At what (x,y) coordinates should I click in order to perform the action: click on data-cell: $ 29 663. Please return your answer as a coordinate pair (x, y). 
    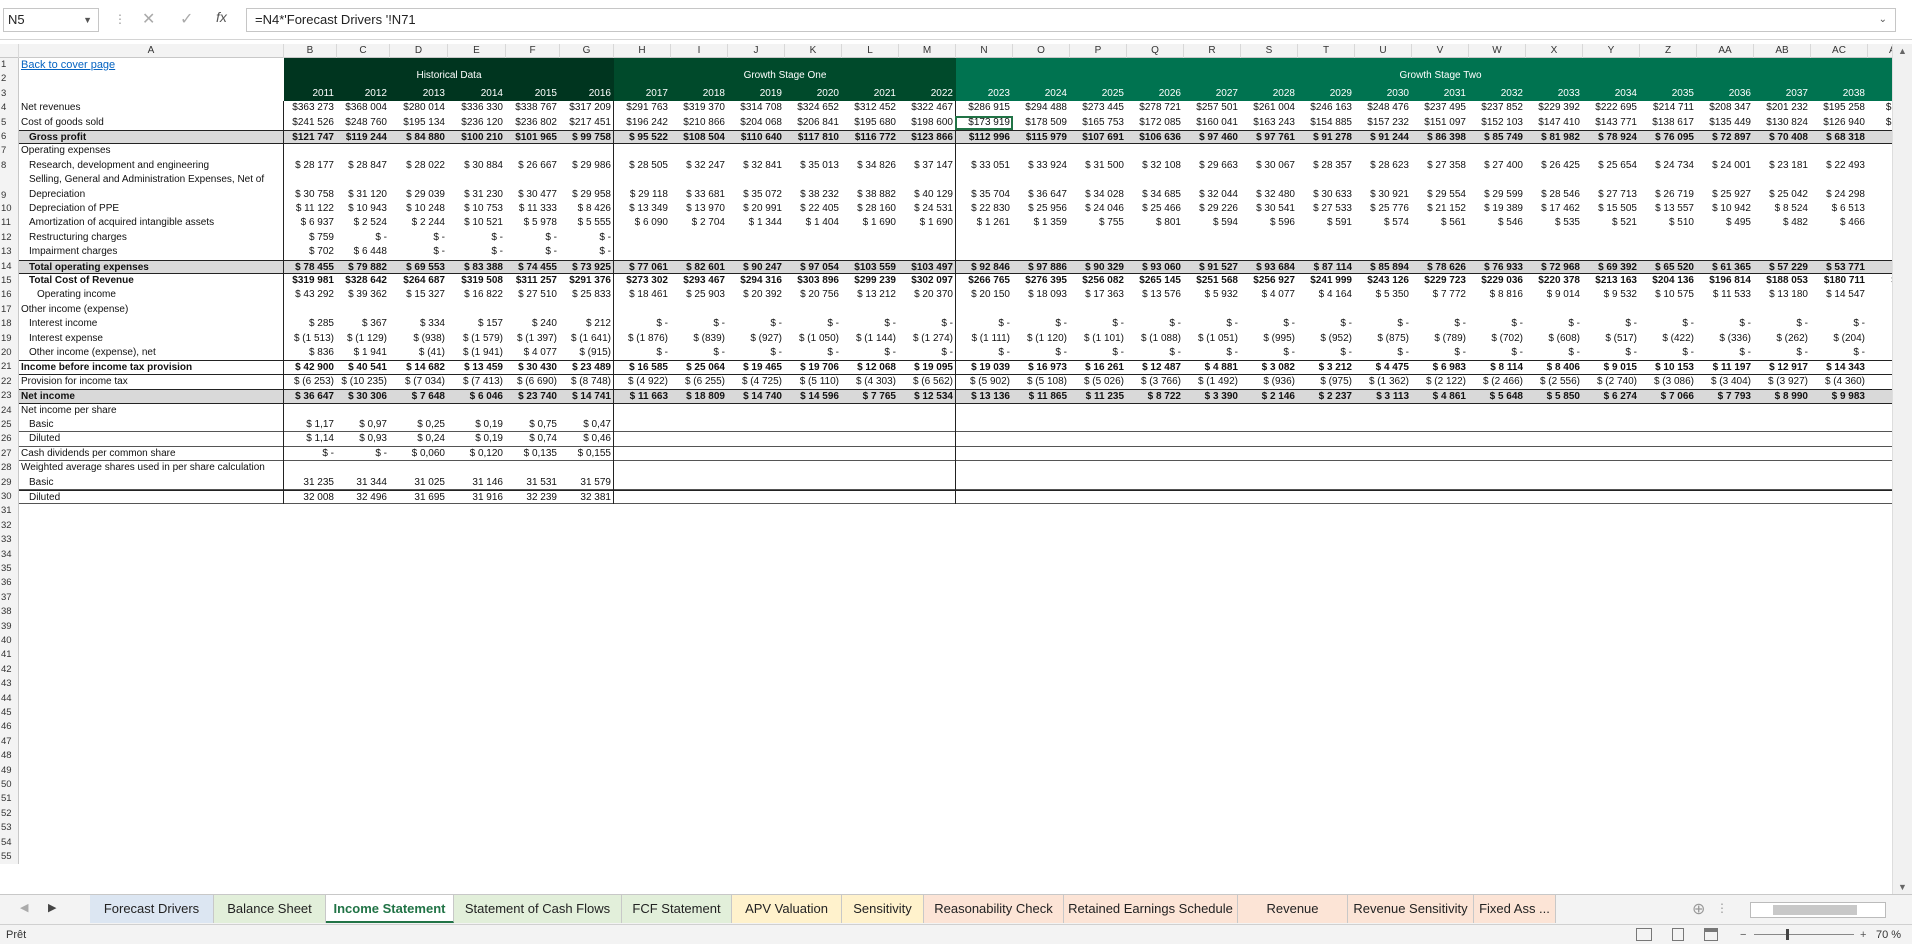
    Looking at the image, I should click on (1212, 166).